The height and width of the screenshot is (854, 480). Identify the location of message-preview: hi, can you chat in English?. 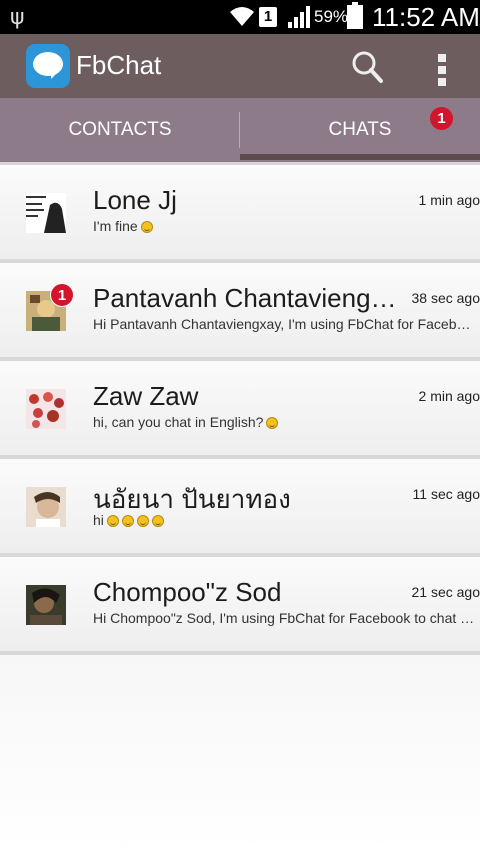
(285, 422).